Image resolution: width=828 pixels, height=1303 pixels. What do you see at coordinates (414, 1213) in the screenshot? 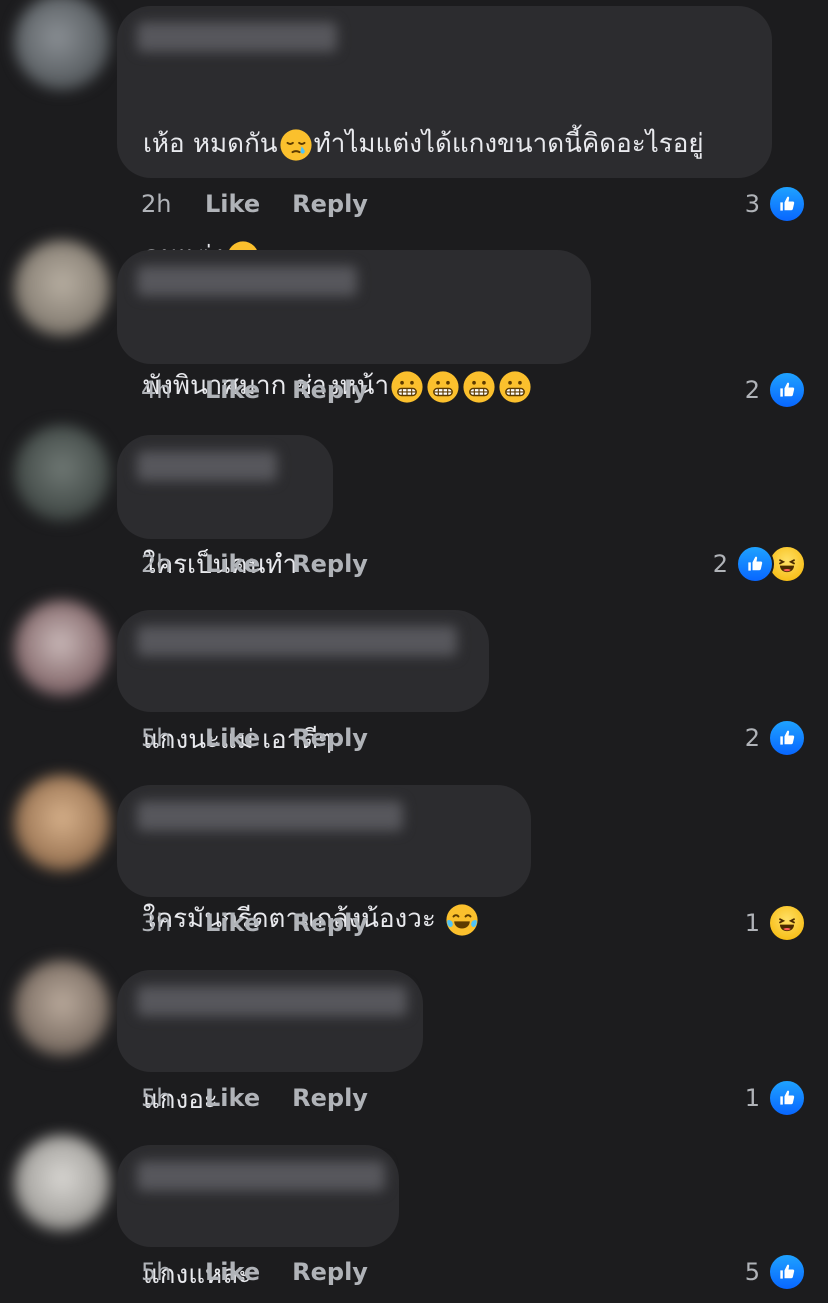
I see `comment-item: แกงแหละ 5h Like Reply 5` at bounding box center [414, 1213].